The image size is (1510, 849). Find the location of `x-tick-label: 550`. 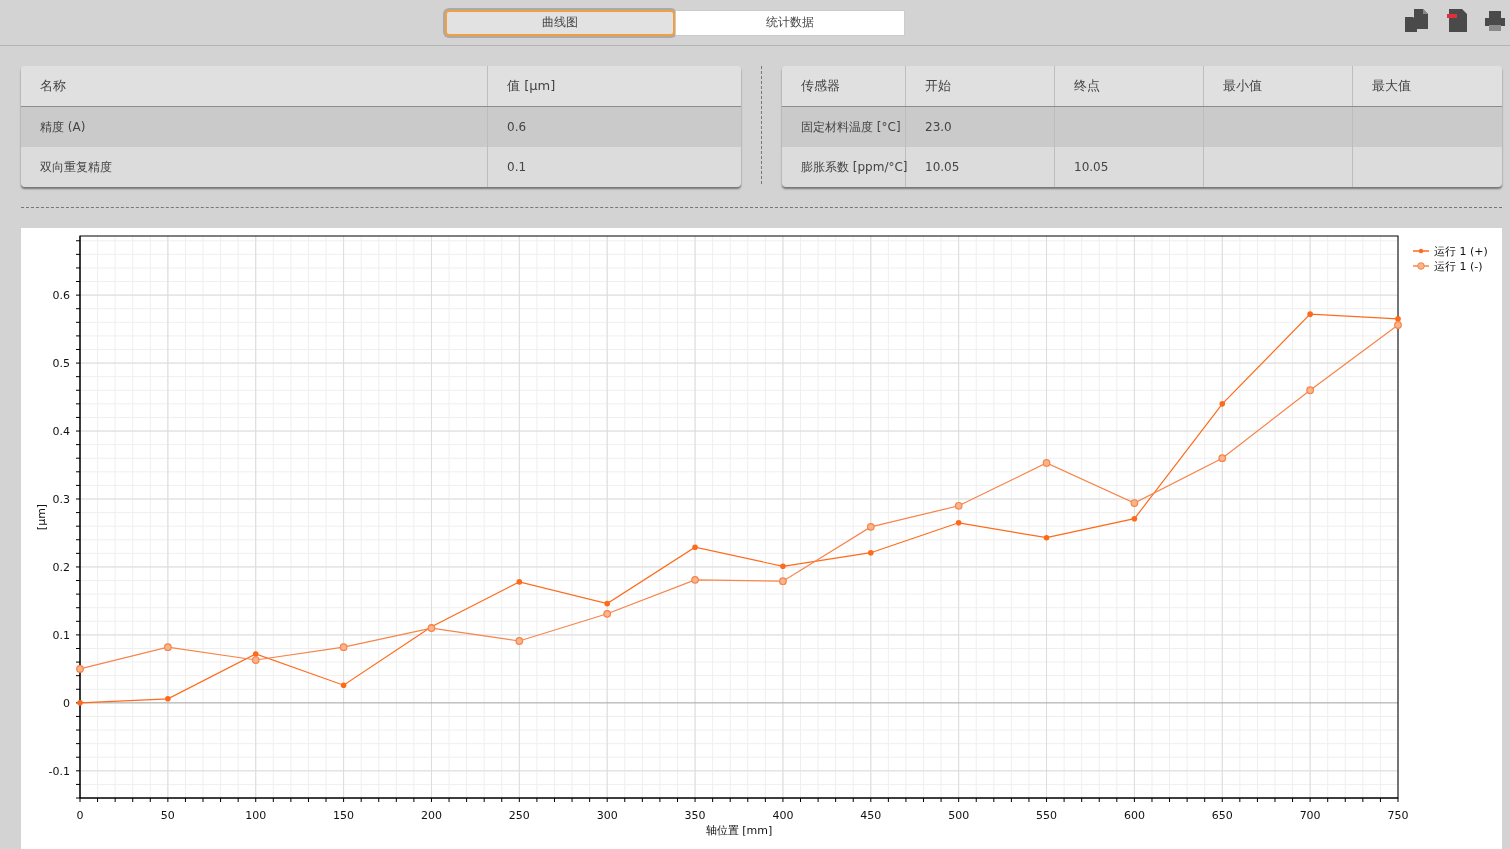

x-tick-label: 550 is located at coordinates (1047, 815).